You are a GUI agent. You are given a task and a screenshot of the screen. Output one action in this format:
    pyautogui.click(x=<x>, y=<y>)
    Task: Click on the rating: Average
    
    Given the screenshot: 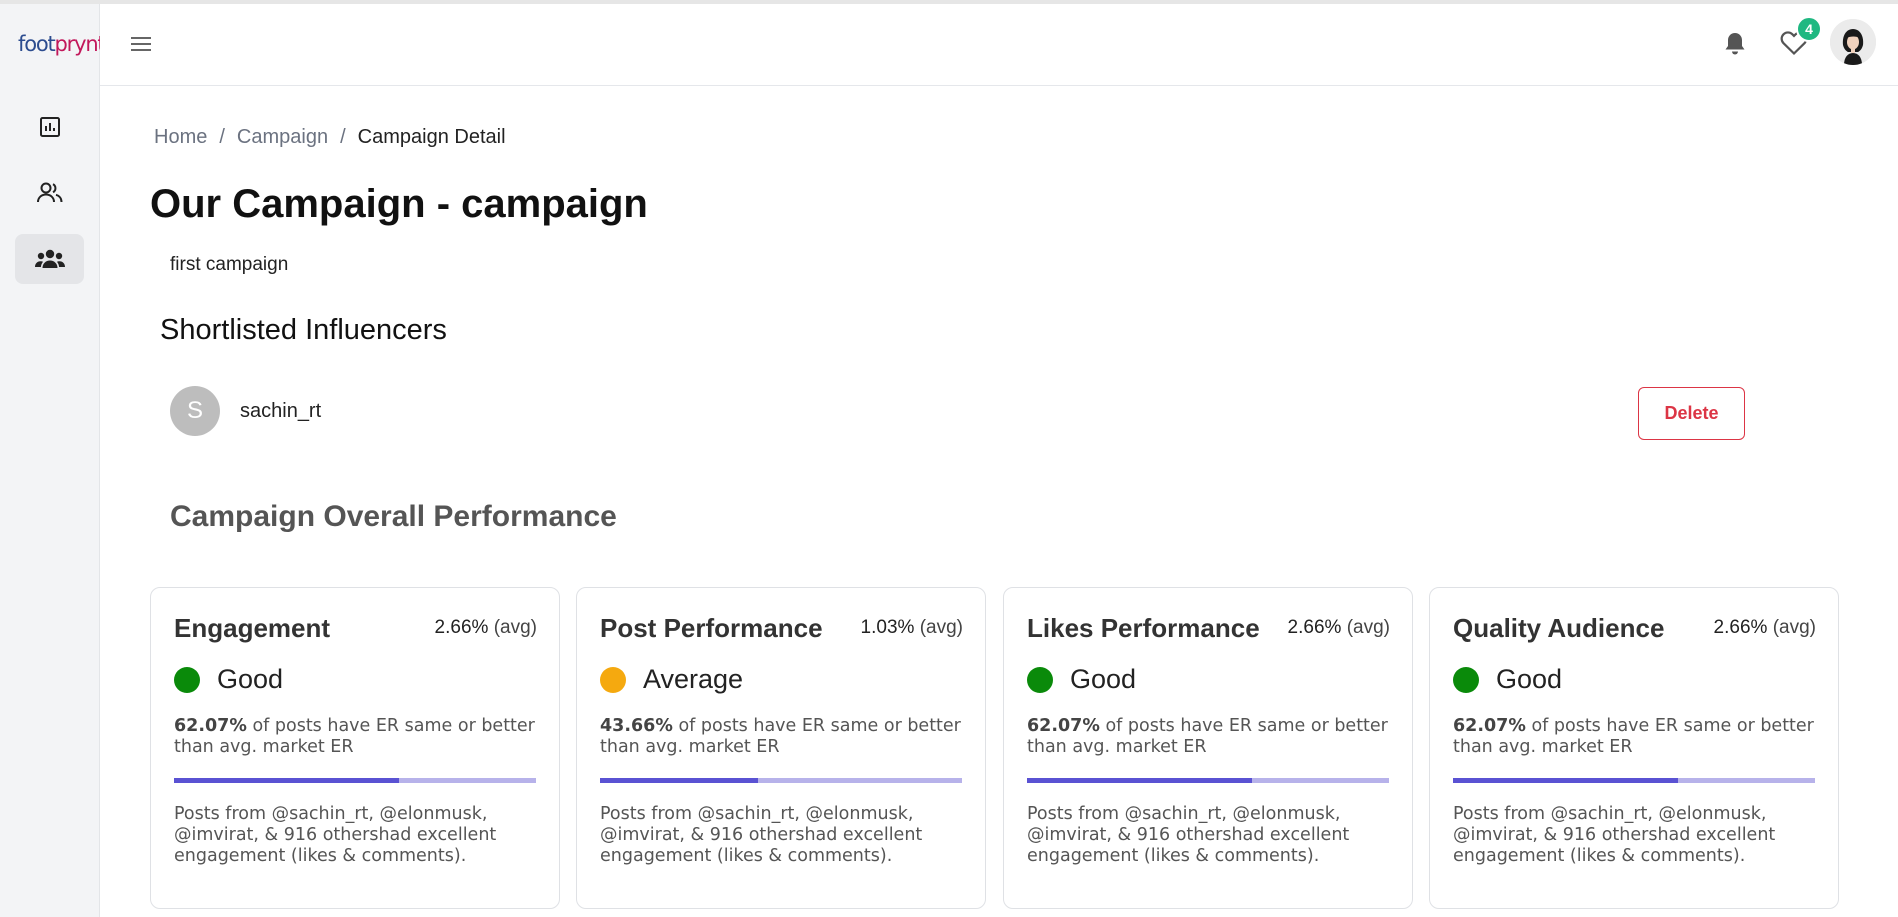 What is the action you would take?
    pyautogui.click(x=671, y=679)
    